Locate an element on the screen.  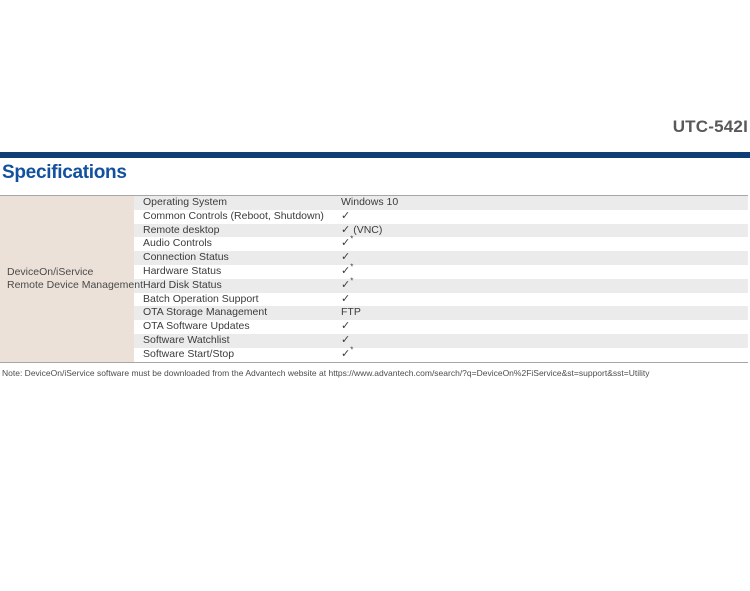
row-group-label-line2: Remote Device Management is located at coordinates (75, 284).